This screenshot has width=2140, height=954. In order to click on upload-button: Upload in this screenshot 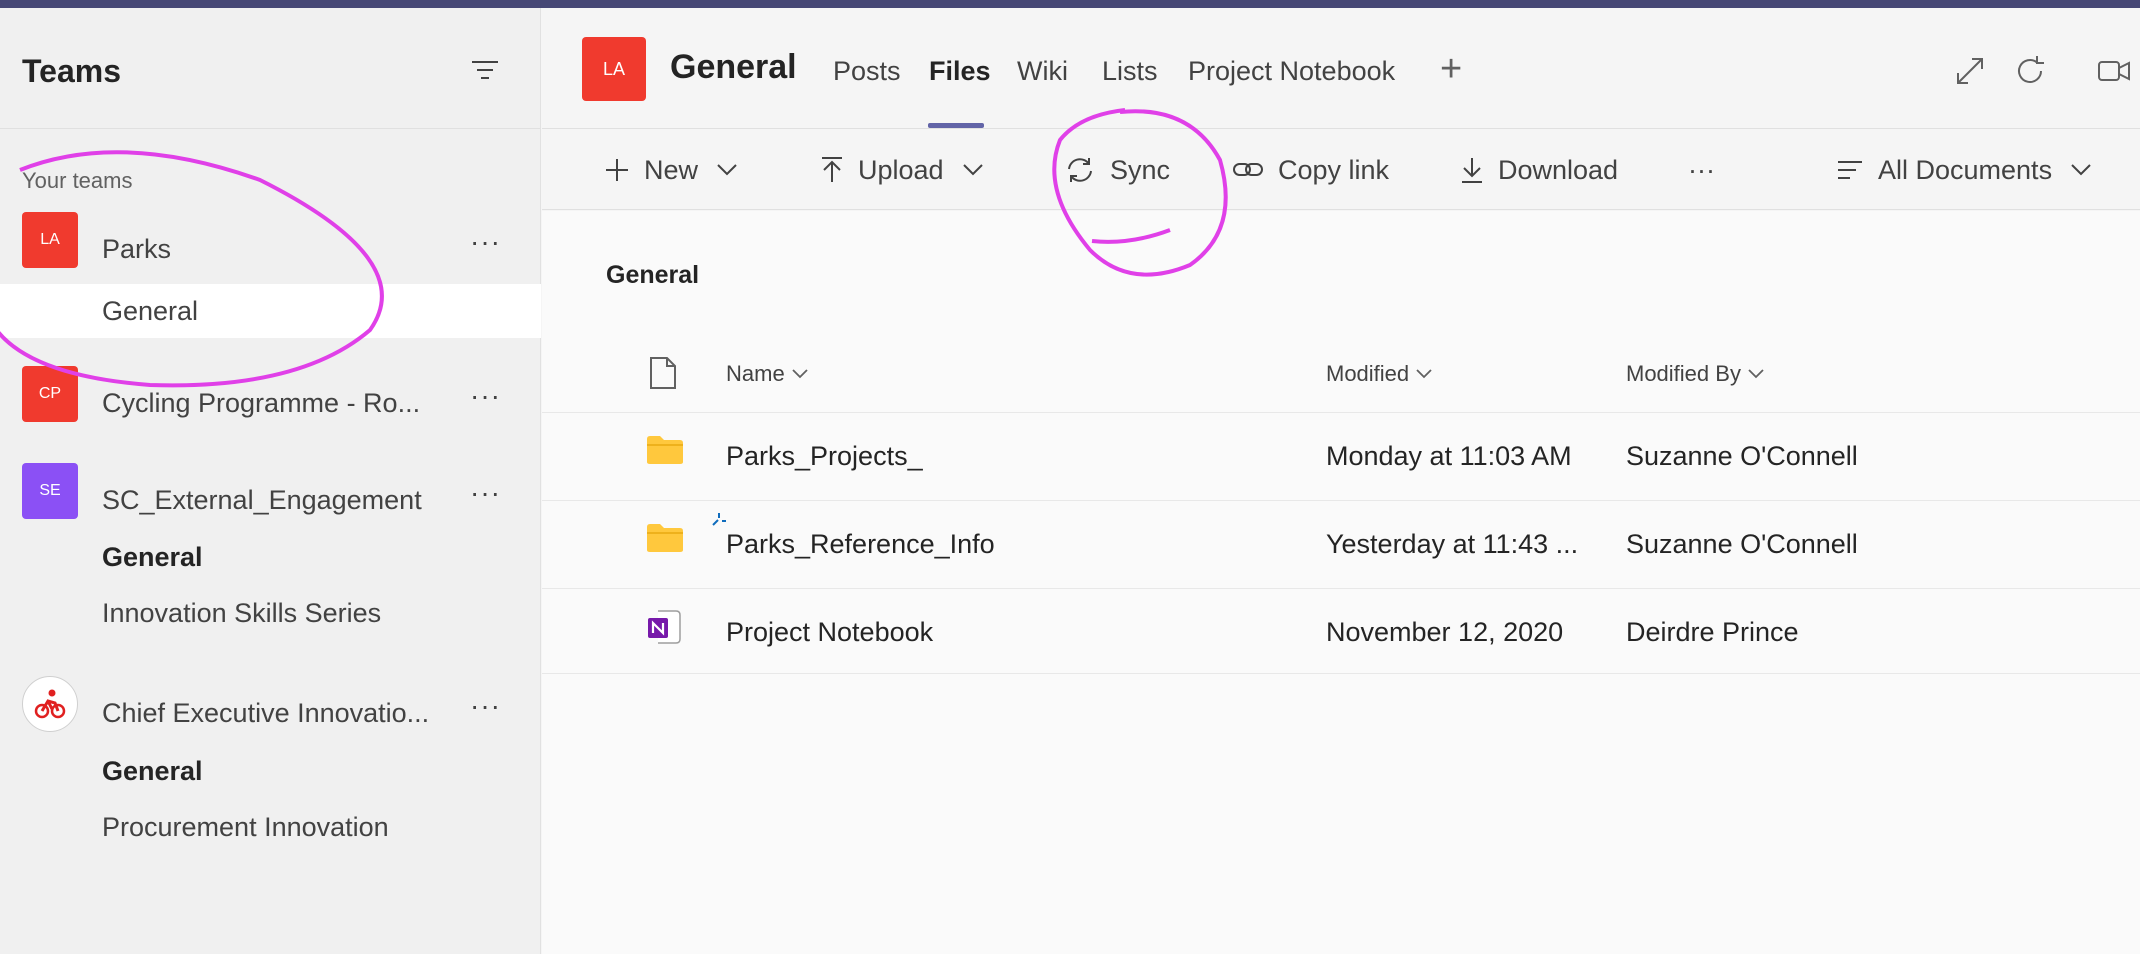, I will do `click(909, 170)`.